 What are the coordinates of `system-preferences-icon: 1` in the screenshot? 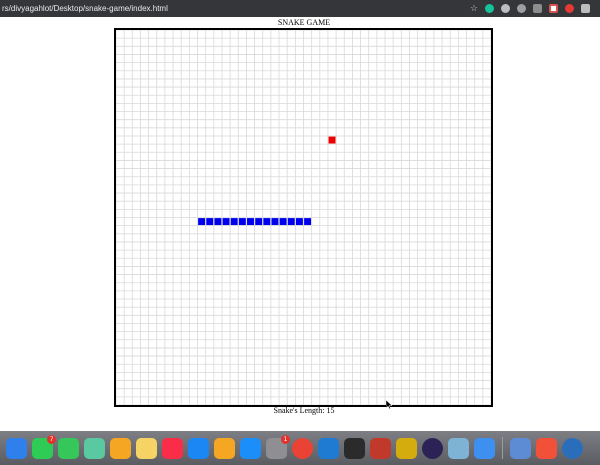 It's located at (278, 446).